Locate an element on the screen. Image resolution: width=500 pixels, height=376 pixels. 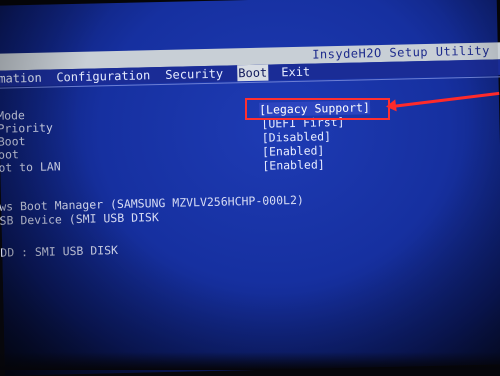
menu-configuration: Configuration is located at coordinates (103, 76).